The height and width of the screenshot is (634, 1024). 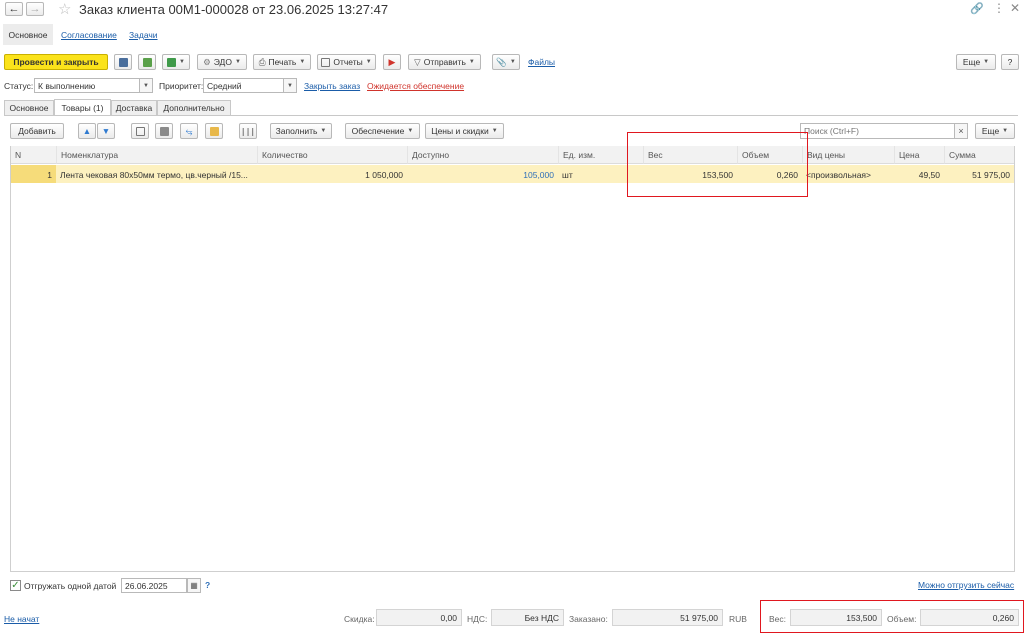 I want to click on link-icon: 🔗, so click(x=977, y=8).